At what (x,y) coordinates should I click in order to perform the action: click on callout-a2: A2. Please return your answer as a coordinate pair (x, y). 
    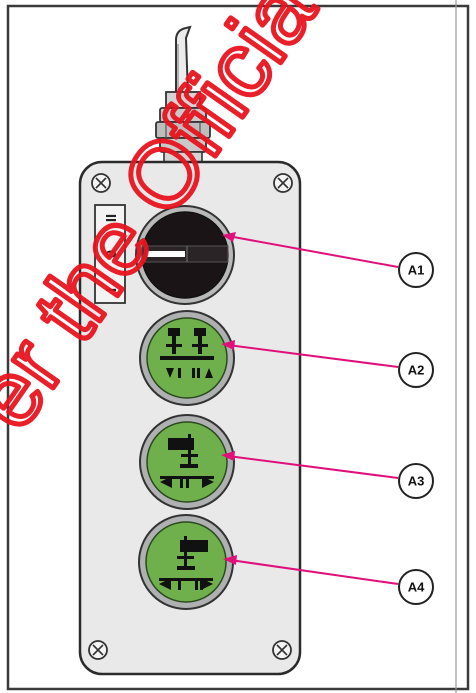
    Looking at the image, I should click on (416, 370).